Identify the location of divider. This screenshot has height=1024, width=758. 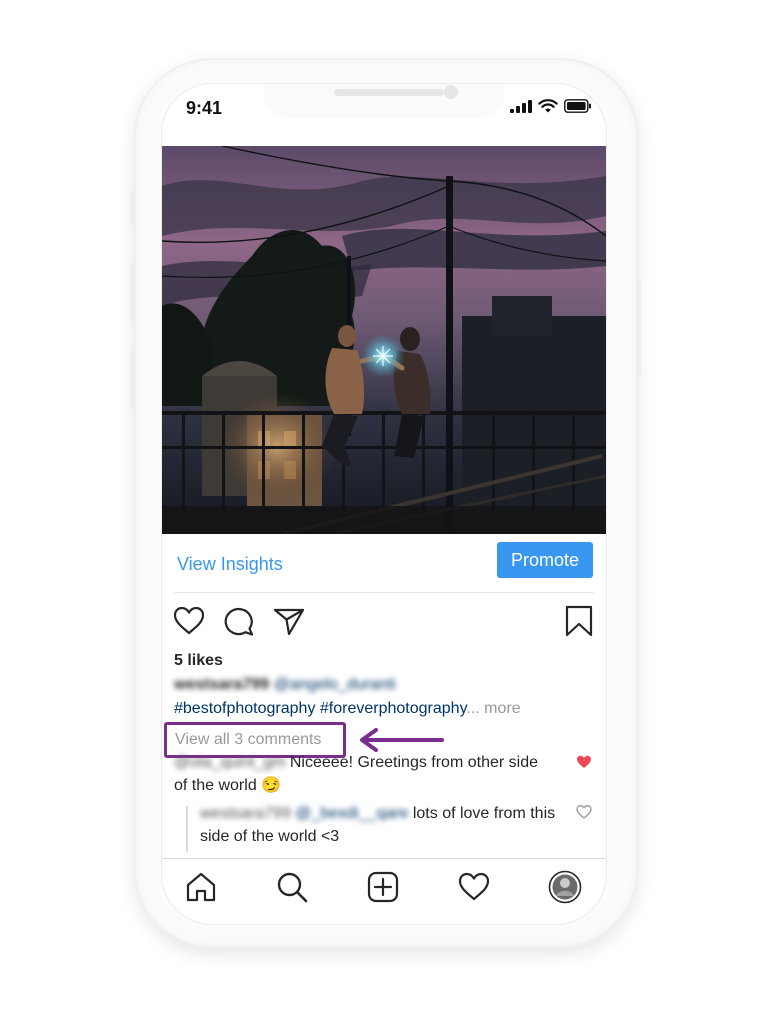
(384, 592).